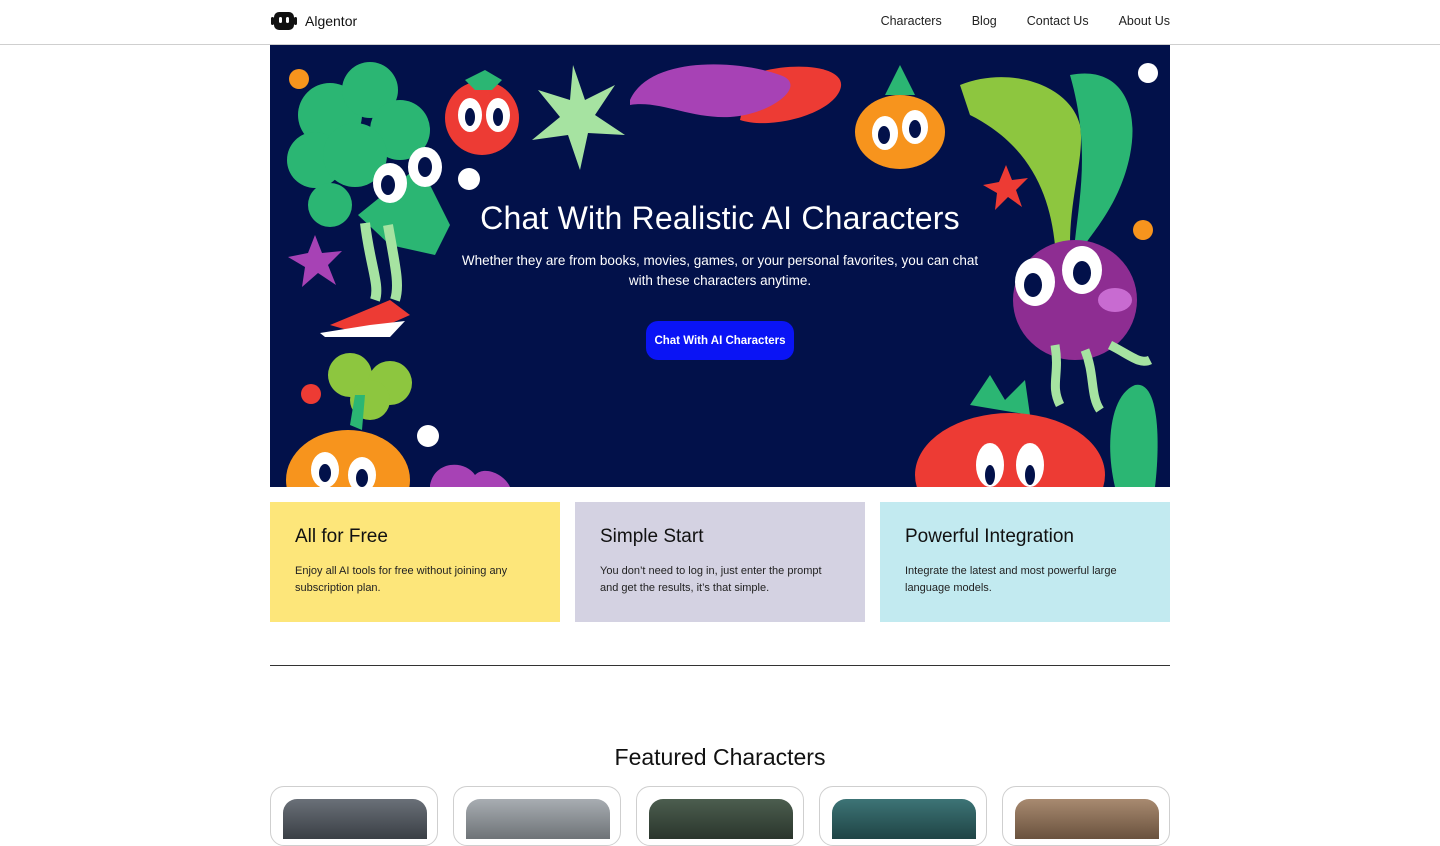 The width and height of the screenshot is (1440, 846). What do you see at coordinates (311, 394) in the screenshot?
I see `red-dot-decoration` at bounding box center [311, 394].